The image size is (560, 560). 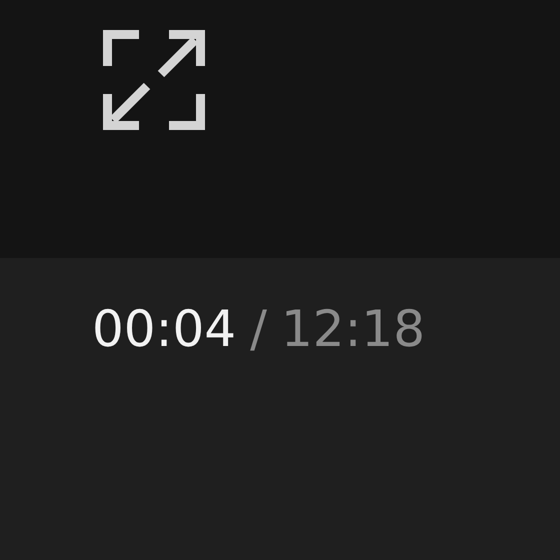 What do you see at coordinates (353, 329) in the screenshot?
I see `duration: 12:18` at bounding box center [353, 329].